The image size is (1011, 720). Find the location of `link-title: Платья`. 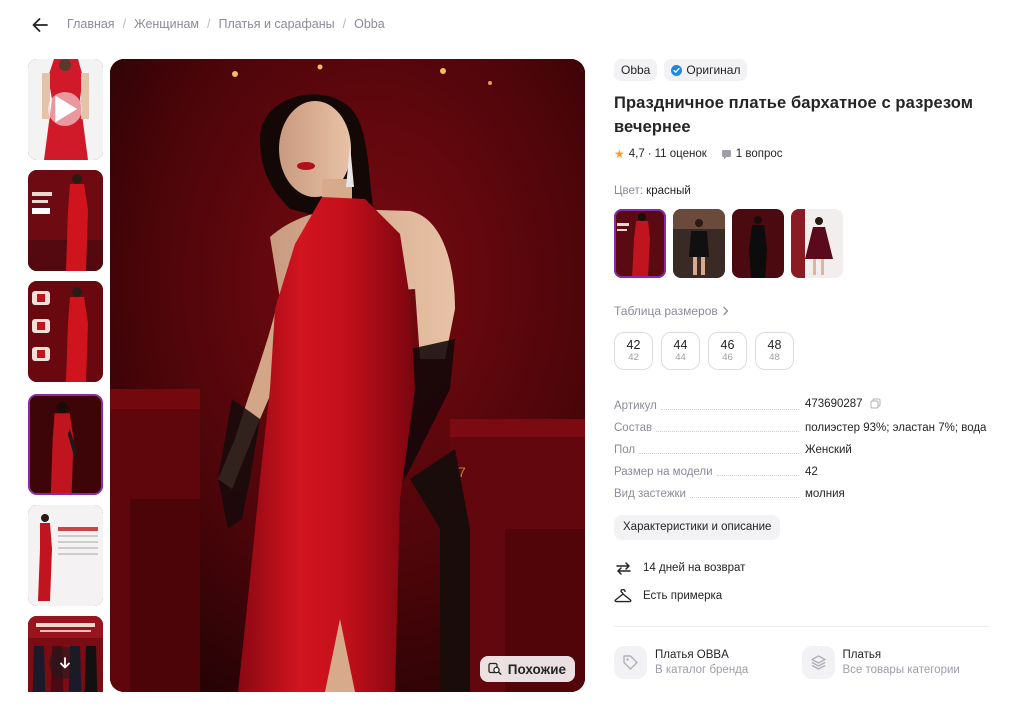

link-title: Платья is located at coordinates (862, 654).